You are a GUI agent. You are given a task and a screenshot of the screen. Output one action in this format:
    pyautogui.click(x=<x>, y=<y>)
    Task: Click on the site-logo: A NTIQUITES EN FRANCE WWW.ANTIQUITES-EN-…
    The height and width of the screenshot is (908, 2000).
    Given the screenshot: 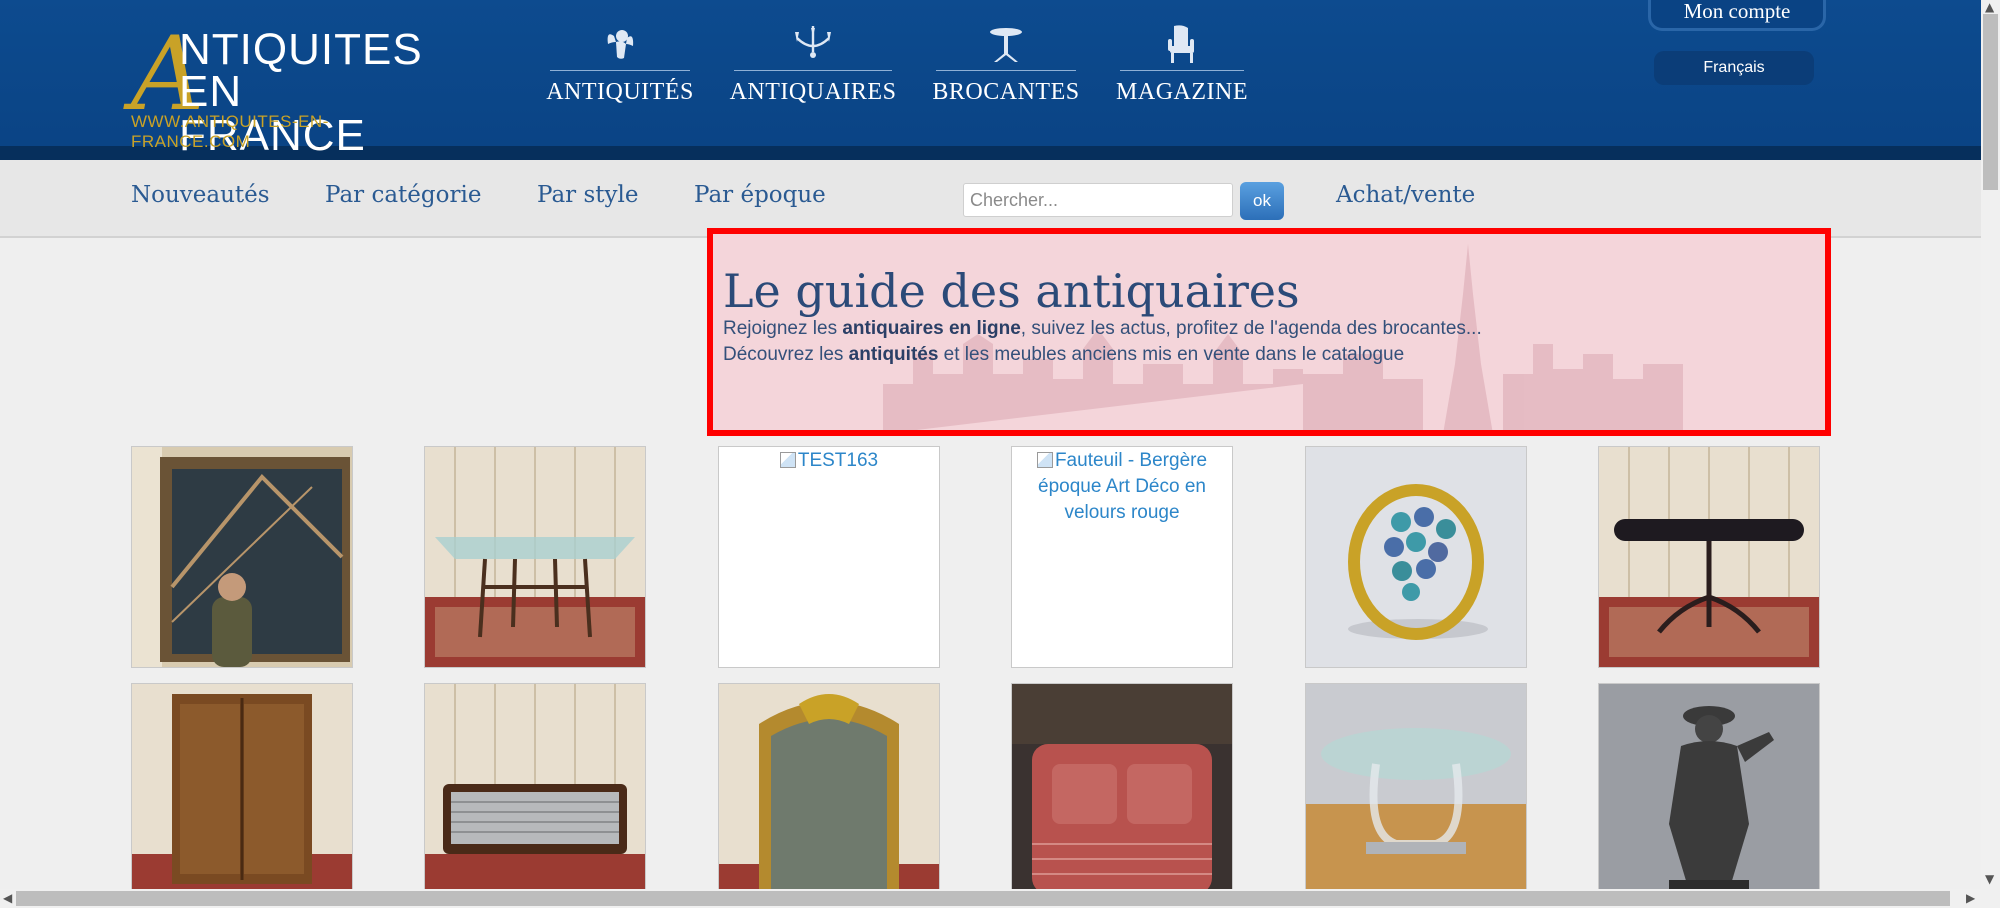 What is the action you would take?
    pyautogui.click(x=286, y=91)
    